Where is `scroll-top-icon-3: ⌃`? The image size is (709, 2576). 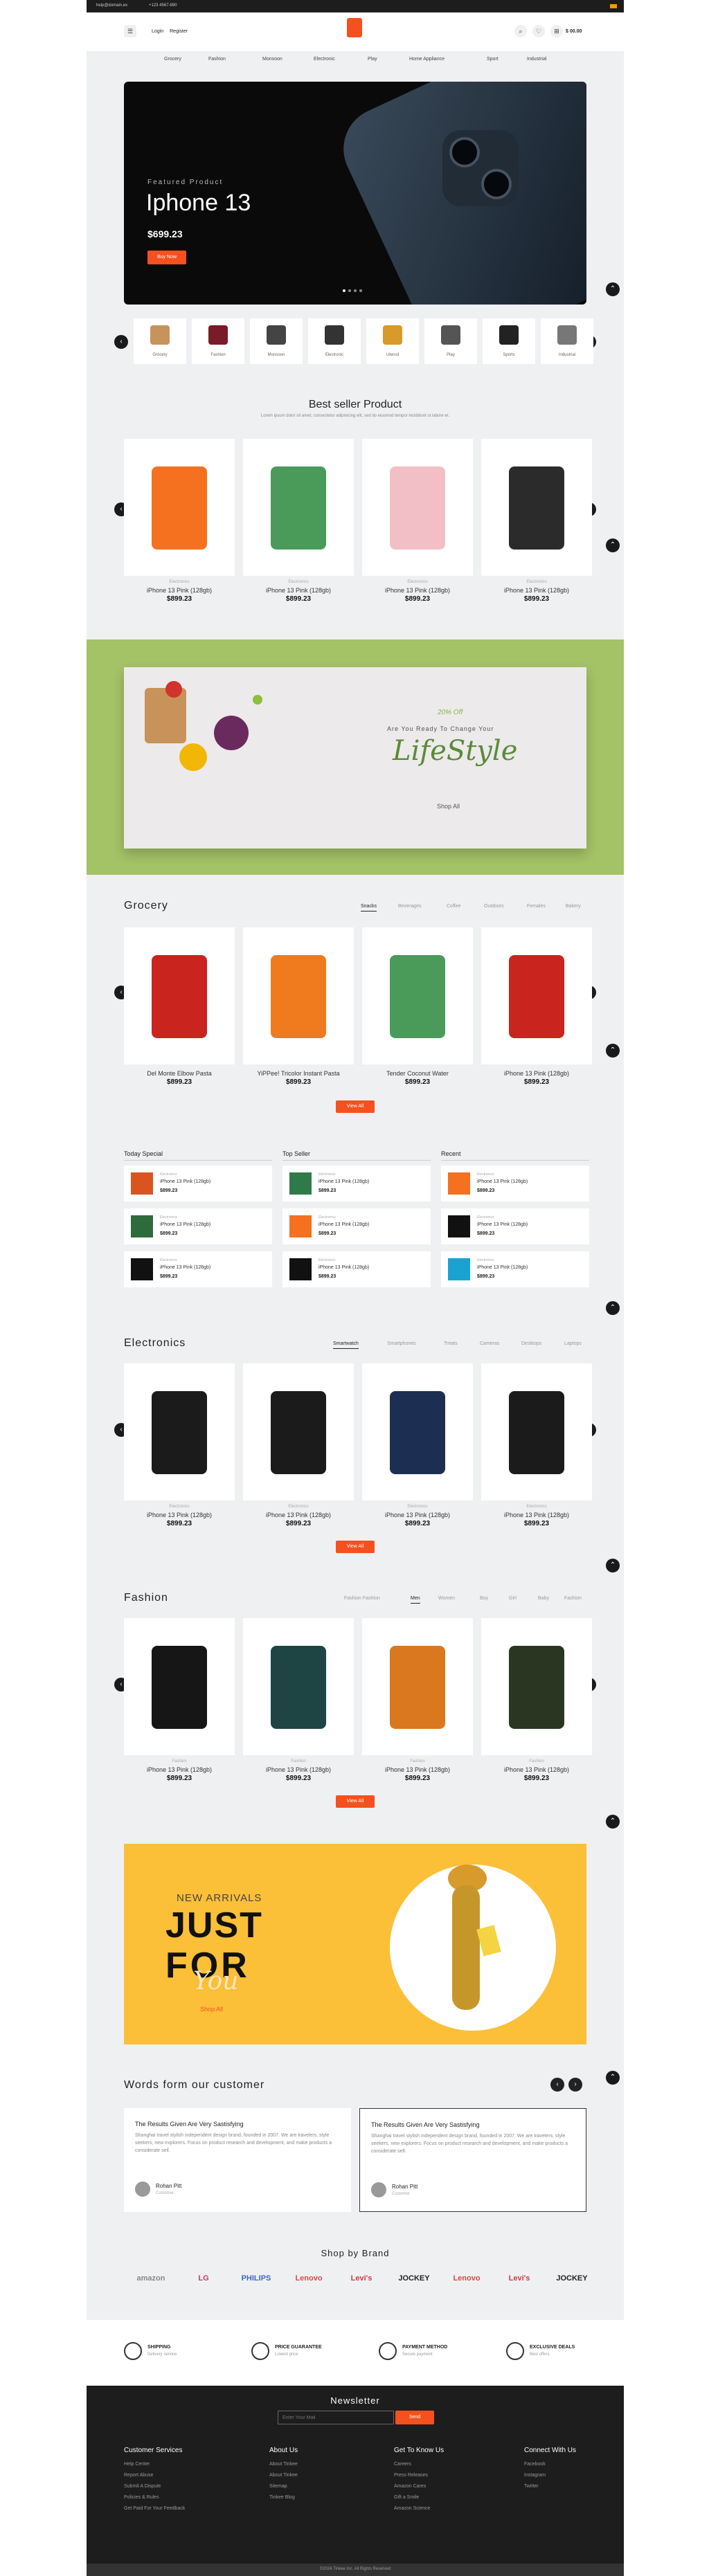 scroll-top-icon-3: ⌃ is located at coordinates (613, 1051).